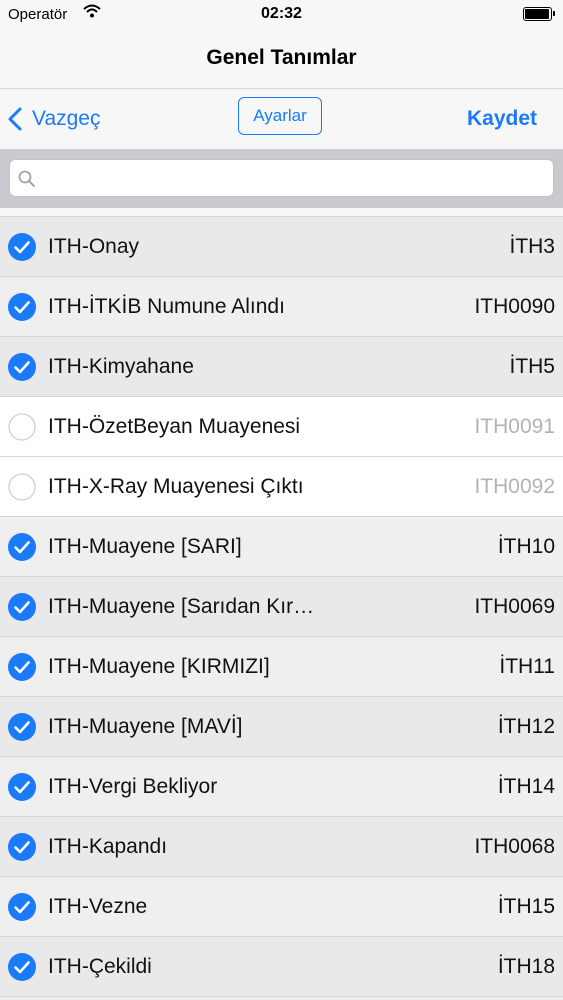 This screenshot has width=563, height=1000. I want to click on search-field, so click(281, 178).